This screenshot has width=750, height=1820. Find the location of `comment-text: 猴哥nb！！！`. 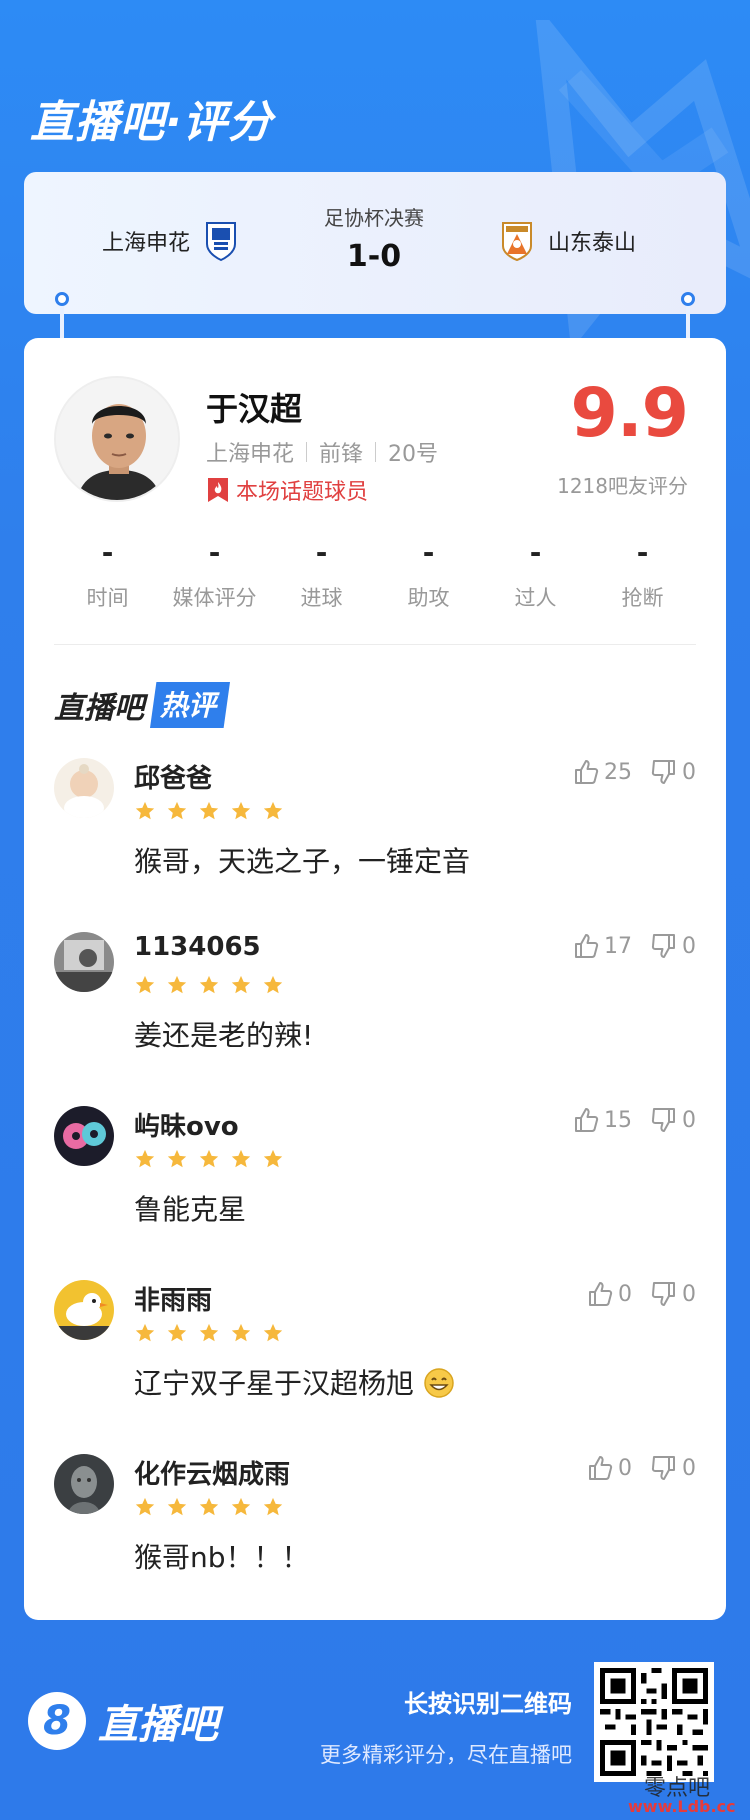

comment-text: 猴哥nb！！！ is located at coordinates (222, 1557).